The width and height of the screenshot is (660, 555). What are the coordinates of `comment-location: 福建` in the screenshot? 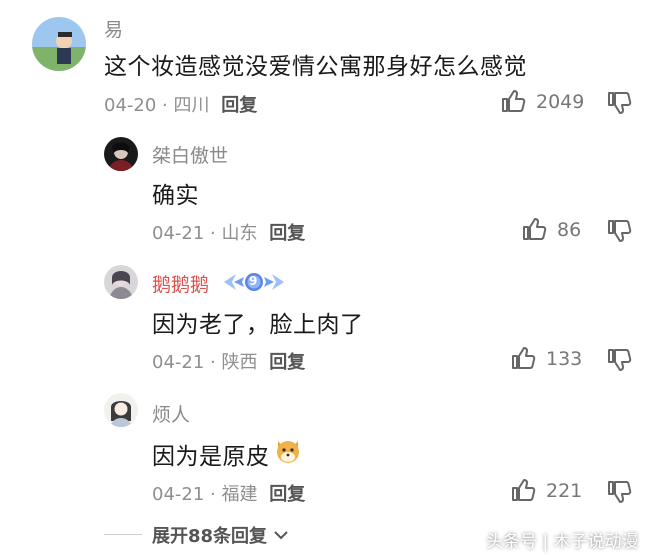 It's located at (239, 494).